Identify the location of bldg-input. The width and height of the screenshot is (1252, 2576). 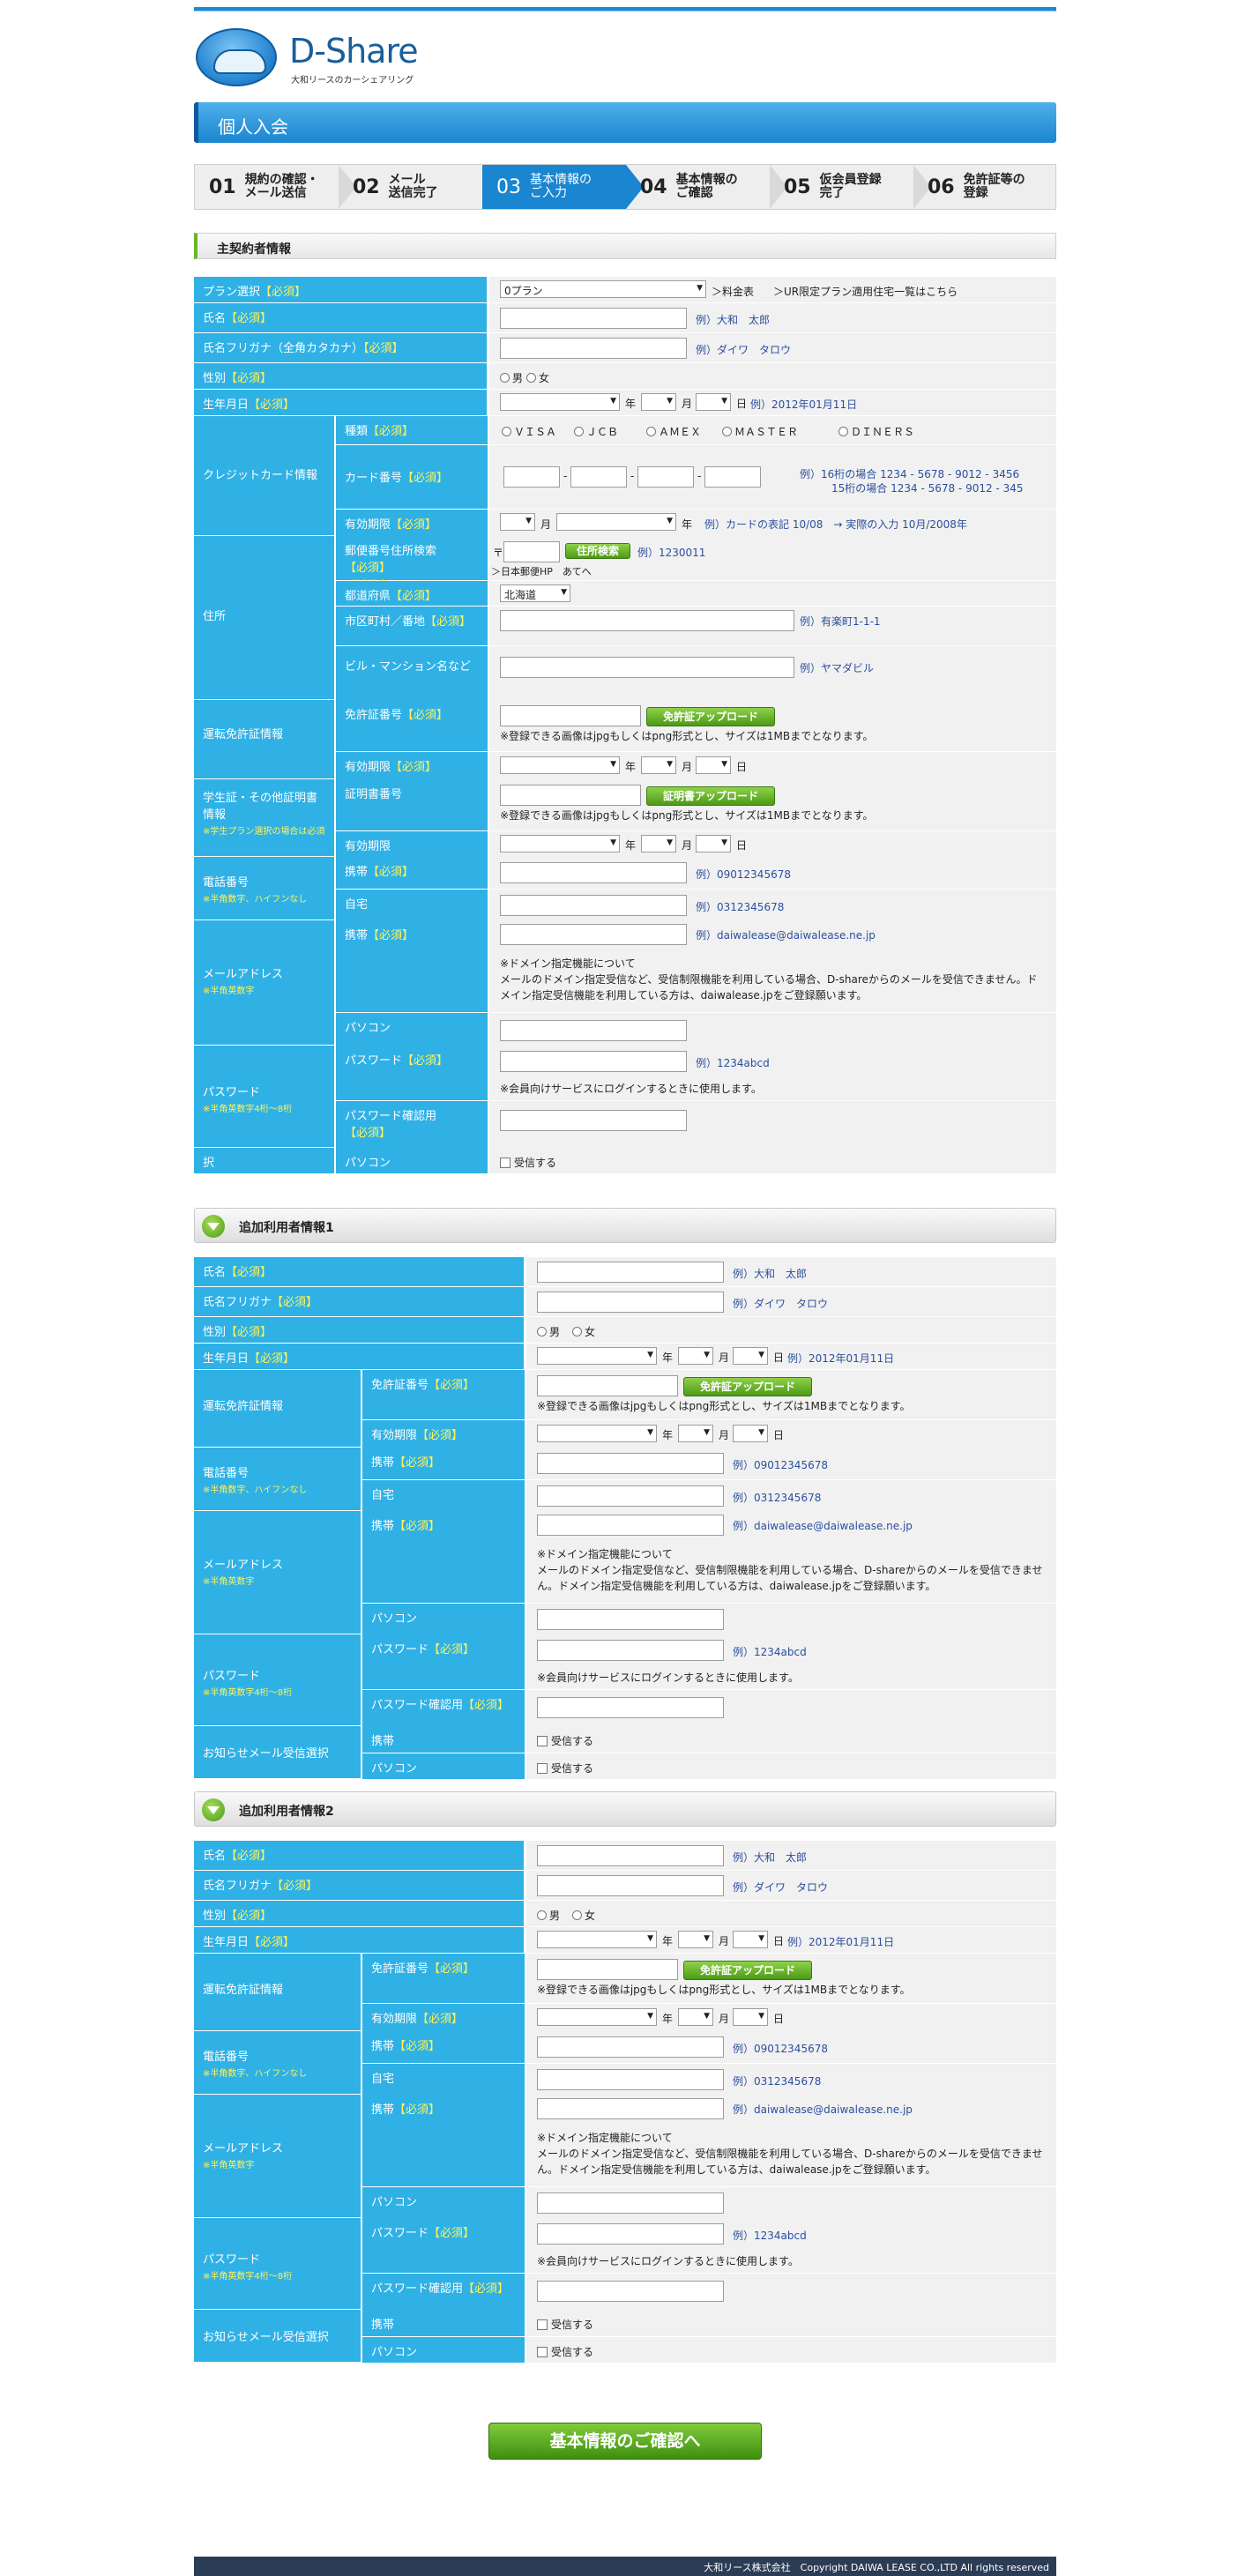
(647, 668).